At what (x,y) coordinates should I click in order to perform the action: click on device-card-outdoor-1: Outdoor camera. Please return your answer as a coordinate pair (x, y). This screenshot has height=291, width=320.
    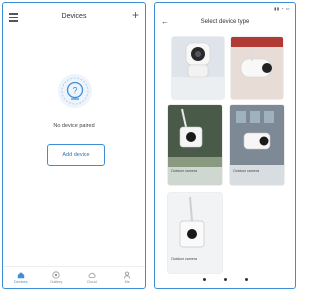
    Looking at the image, I should click on (195, 145).